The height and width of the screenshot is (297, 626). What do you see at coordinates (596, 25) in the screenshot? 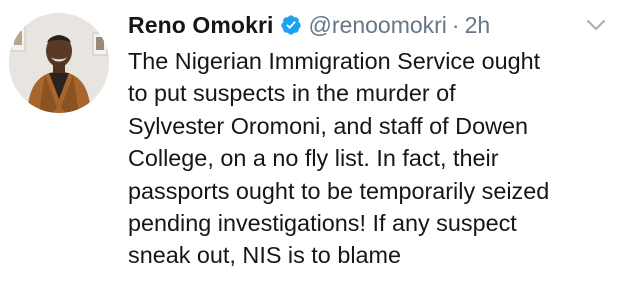
I see `chevron-down-icon` at bounding box center [596, 25].